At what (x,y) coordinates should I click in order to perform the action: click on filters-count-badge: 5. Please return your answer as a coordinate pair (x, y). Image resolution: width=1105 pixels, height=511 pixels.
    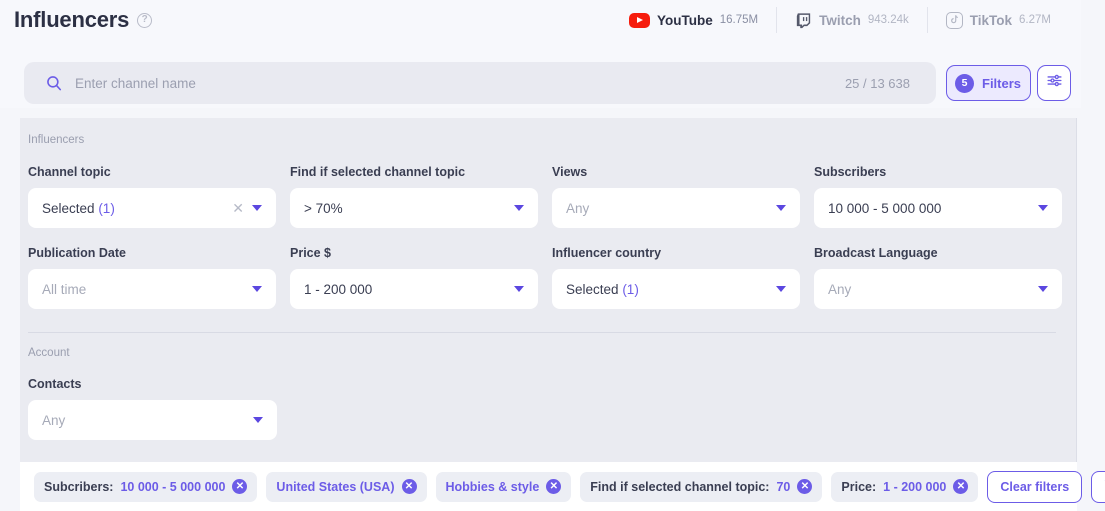
    Looking at the image, I should click on (964, 83).